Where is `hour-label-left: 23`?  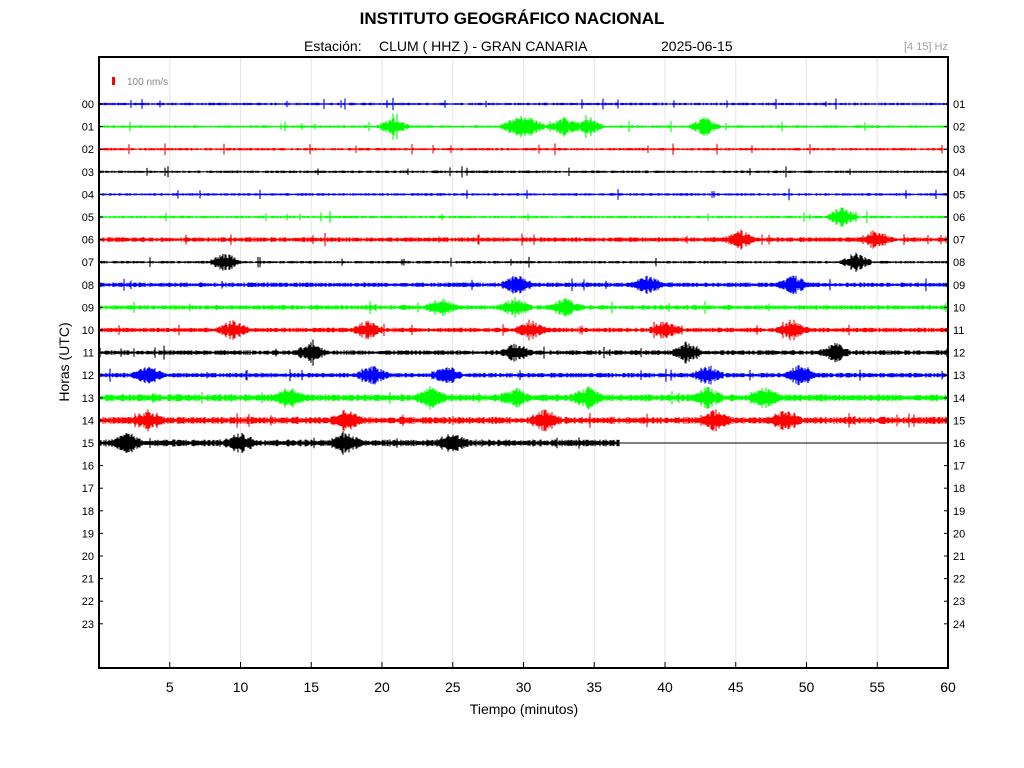
hour-label-left: 23 is located at coordinates (88, 625).